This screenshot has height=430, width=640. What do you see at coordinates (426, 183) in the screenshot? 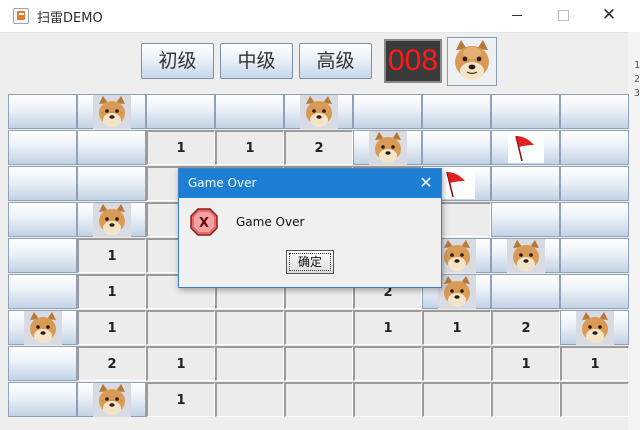
I see `dialog-close-button: ✕` at bounding box center [426, 183].